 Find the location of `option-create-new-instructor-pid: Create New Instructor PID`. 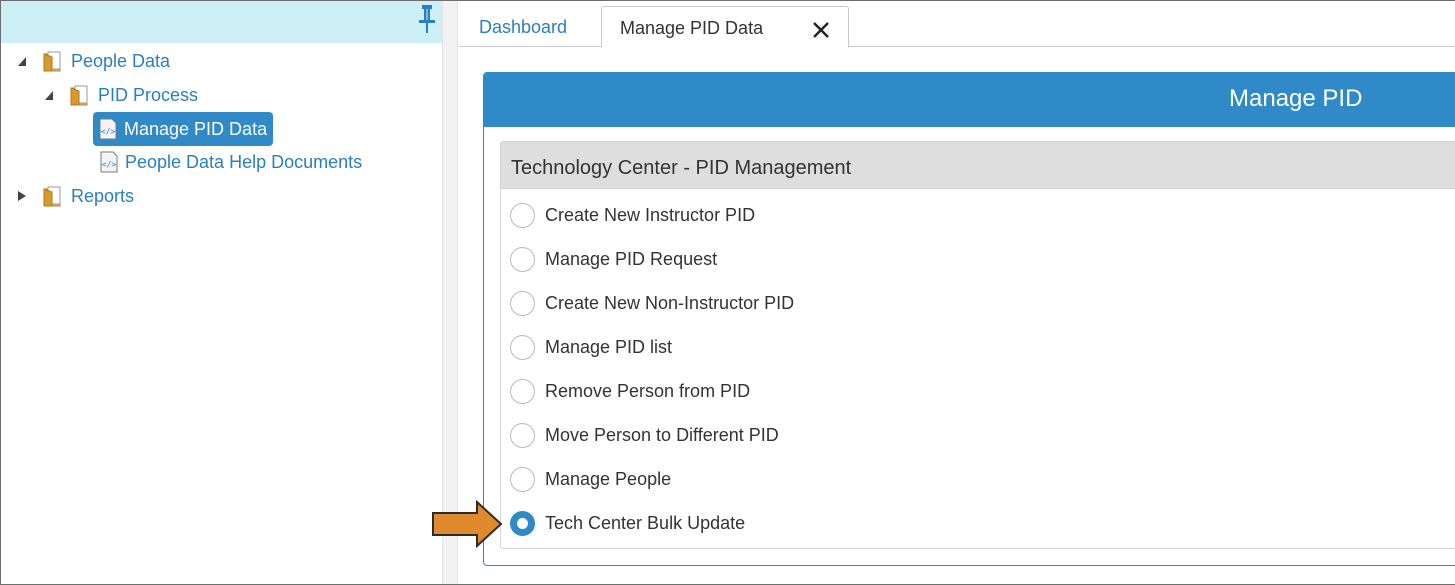

option-create-new-instructor-pid: Create New Instructor PID is located at coordinates (632, 215).